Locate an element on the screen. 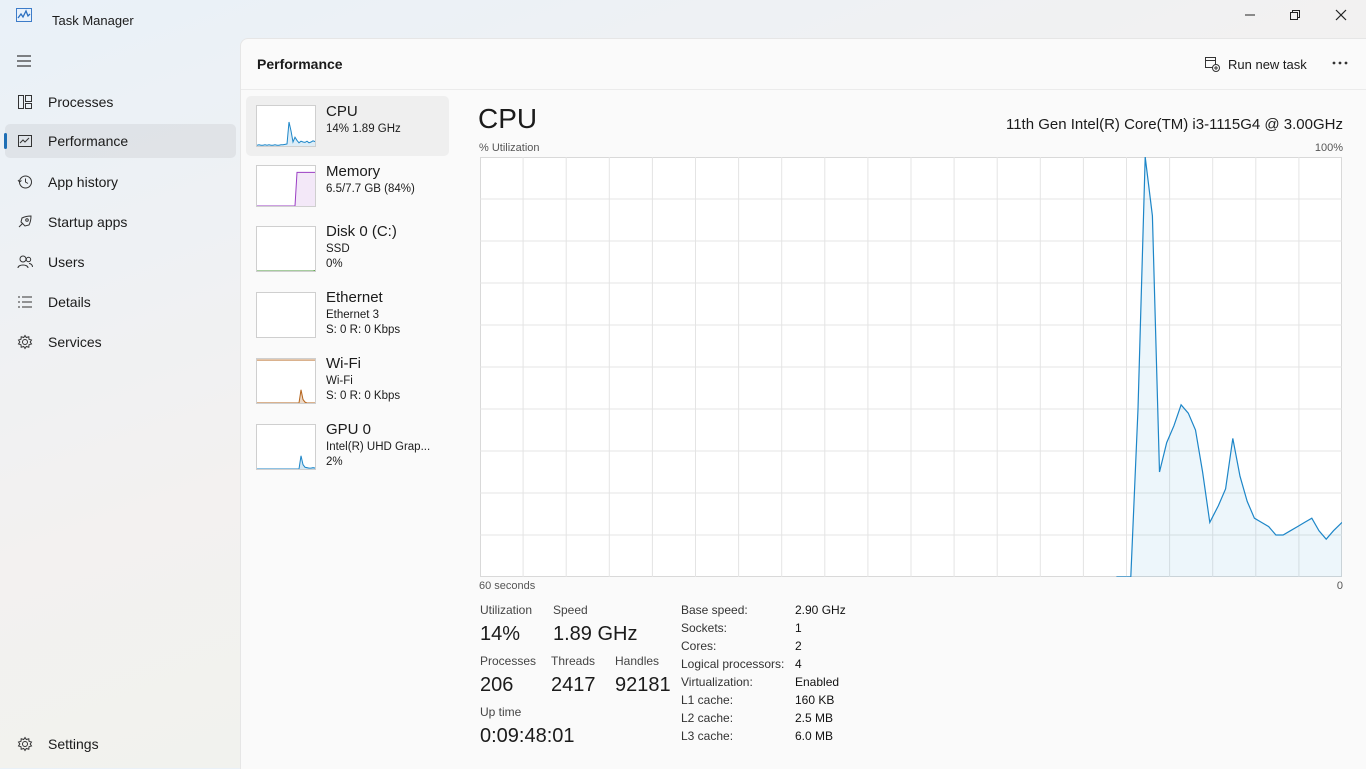  device-ethernet: Ethernet Ethernet 3 S: 0 R: 0 Kbps is located at coordinates (347, 312).